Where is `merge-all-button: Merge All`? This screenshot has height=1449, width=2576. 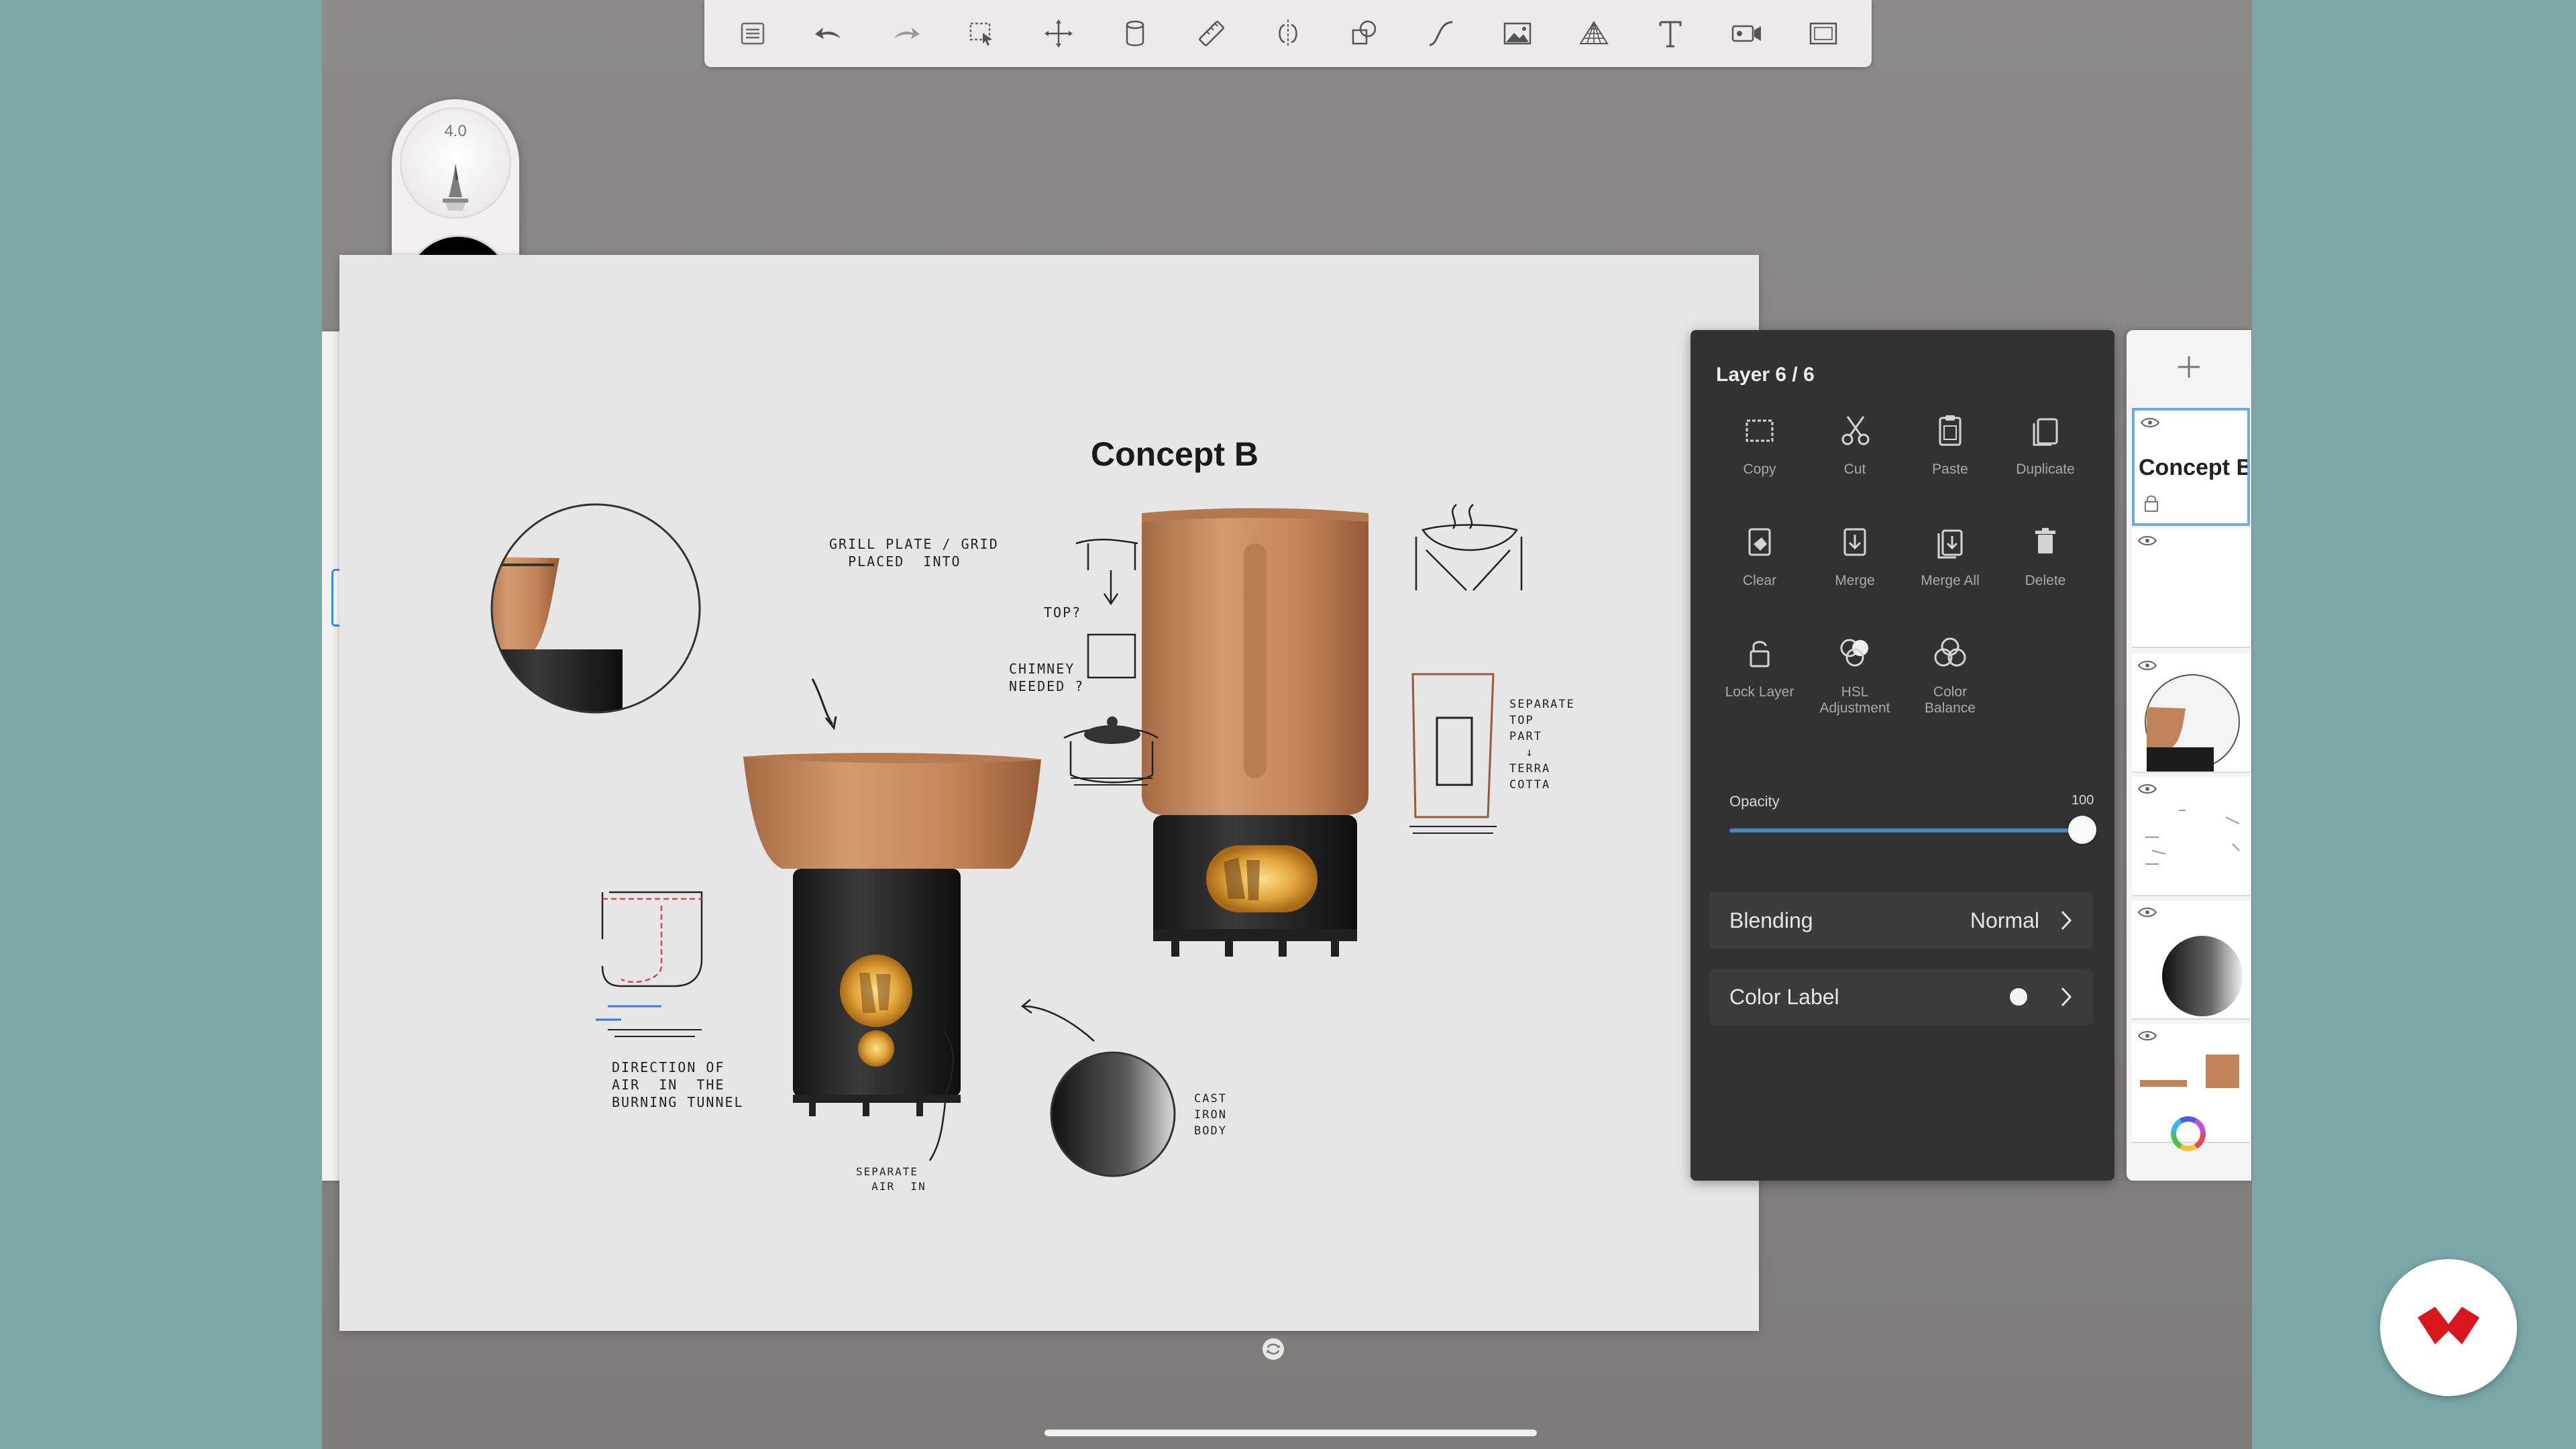 merge-all-button: Merge All is located at coordinates (1950, 555).